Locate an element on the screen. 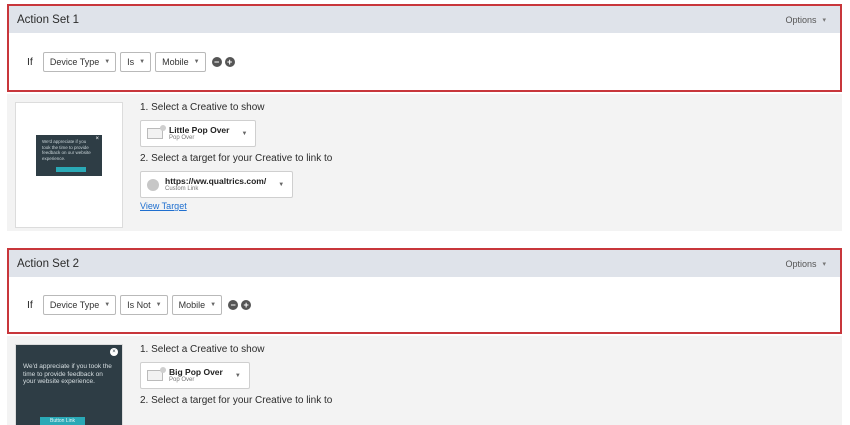 The height and width of the screenshot is (425, 850). target-dropdown: https://ww.qualtrics.com/ Custom Link ▼ is located at coordinates (217, 184).